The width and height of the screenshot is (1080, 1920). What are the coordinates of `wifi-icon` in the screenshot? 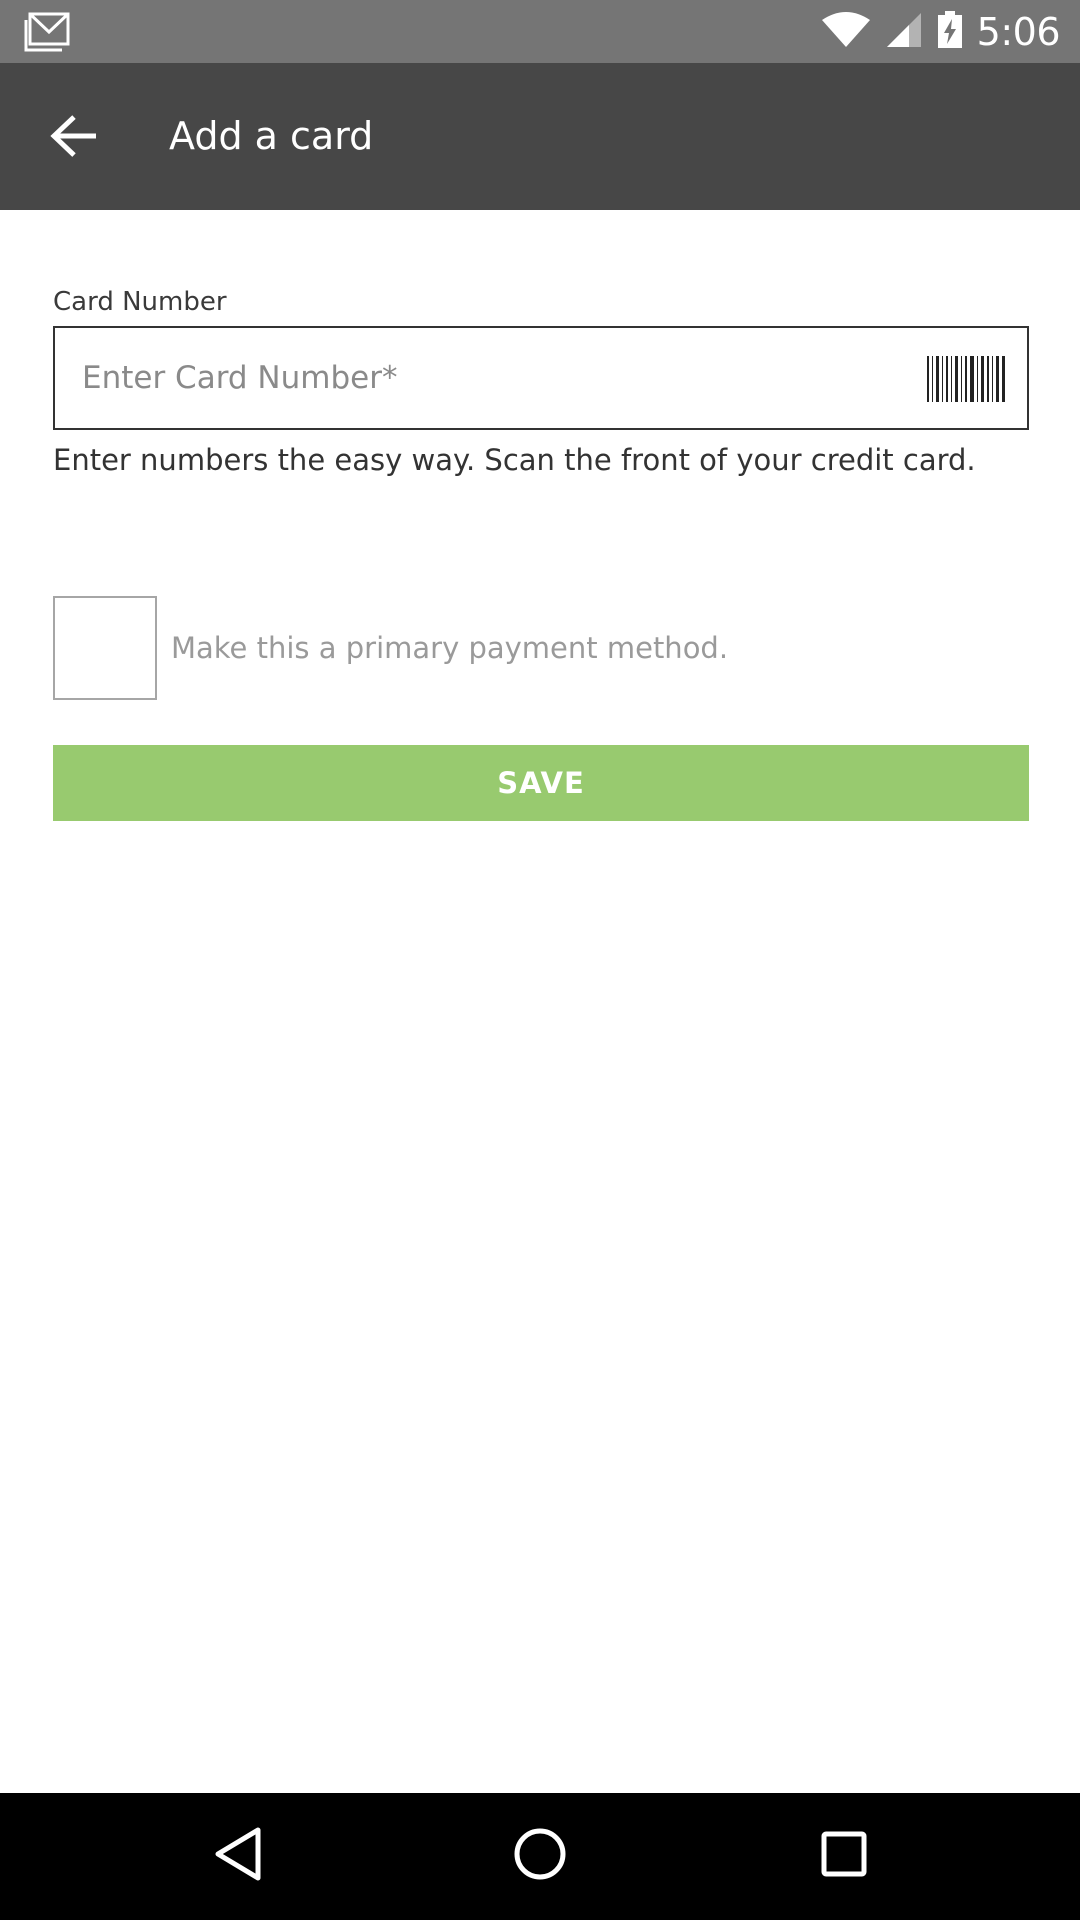 It's located at (846, 31).